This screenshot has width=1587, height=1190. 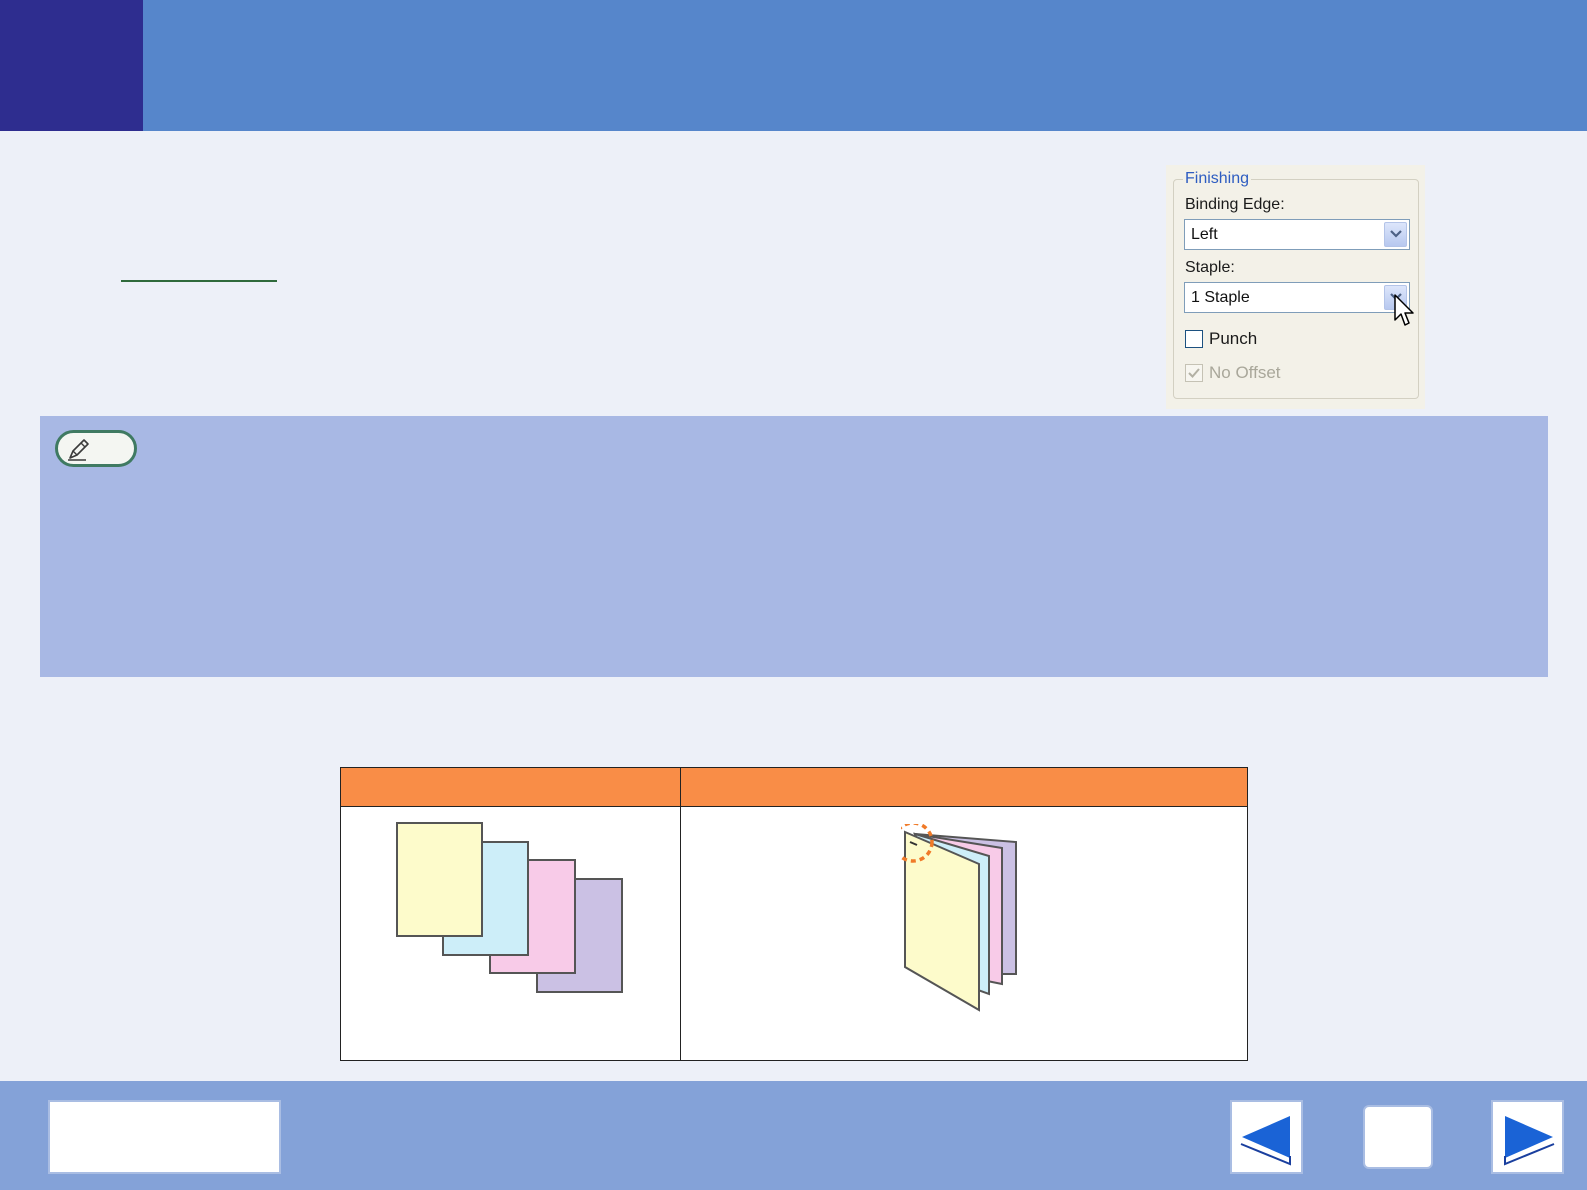 I want to click on no-offset-checkbox, so click(x=1194, y=373).